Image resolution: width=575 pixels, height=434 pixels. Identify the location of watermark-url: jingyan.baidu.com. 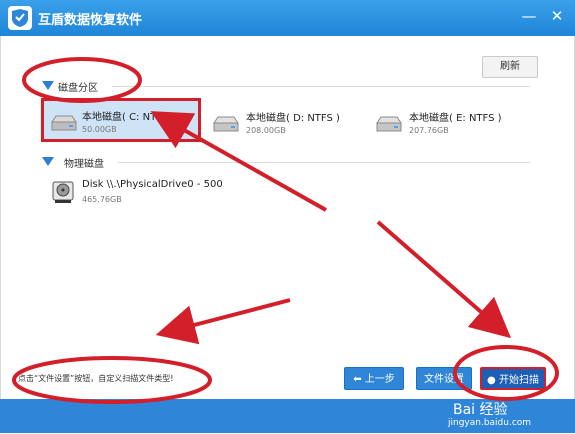
(490, 423).